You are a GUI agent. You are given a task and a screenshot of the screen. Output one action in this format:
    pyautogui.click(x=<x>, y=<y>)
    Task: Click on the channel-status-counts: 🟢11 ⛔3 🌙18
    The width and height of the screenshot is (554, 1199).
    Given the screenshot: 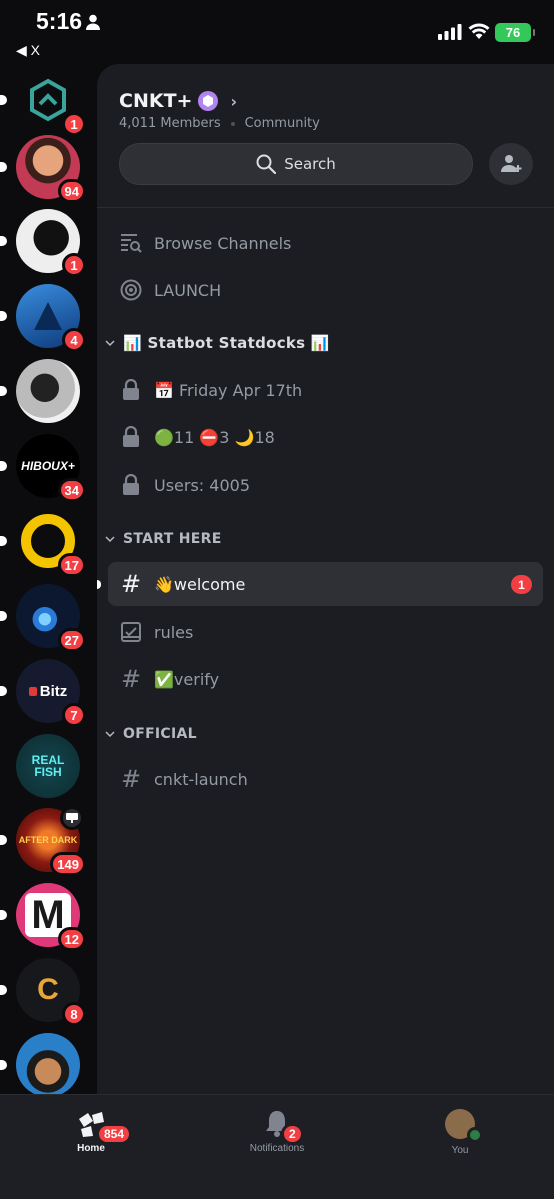 What is the action you would take?
    pyautogui.click(x=197, y=437)
    